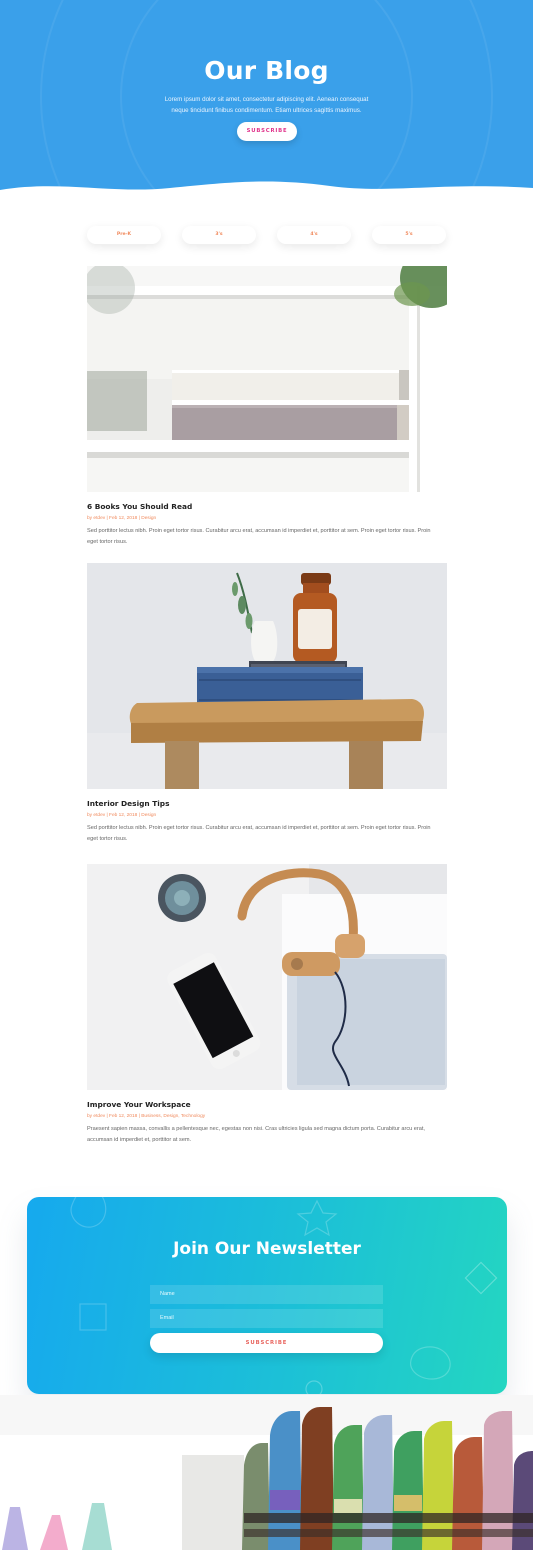 This screenshot has width=533, height=1550. Describe the element at coordinates (409, 235) in the screenshot. I see `filter-5s: 5's` at that location.